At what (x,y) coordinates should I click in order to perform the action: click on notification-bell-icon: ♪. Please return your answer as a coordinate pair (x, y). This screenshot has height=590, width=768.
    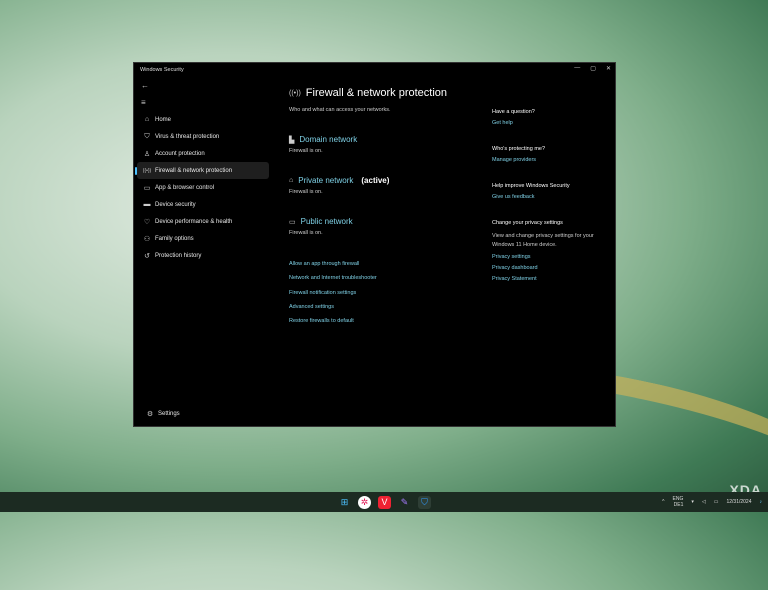
    Looking at the image, I should click on (761, 502).